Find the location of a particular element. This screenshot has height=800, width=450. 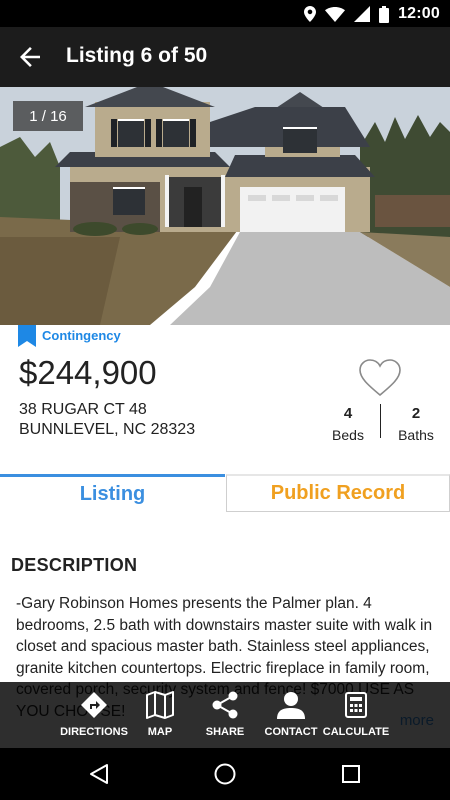

nav-back-button is located at coordinates (99, 774).